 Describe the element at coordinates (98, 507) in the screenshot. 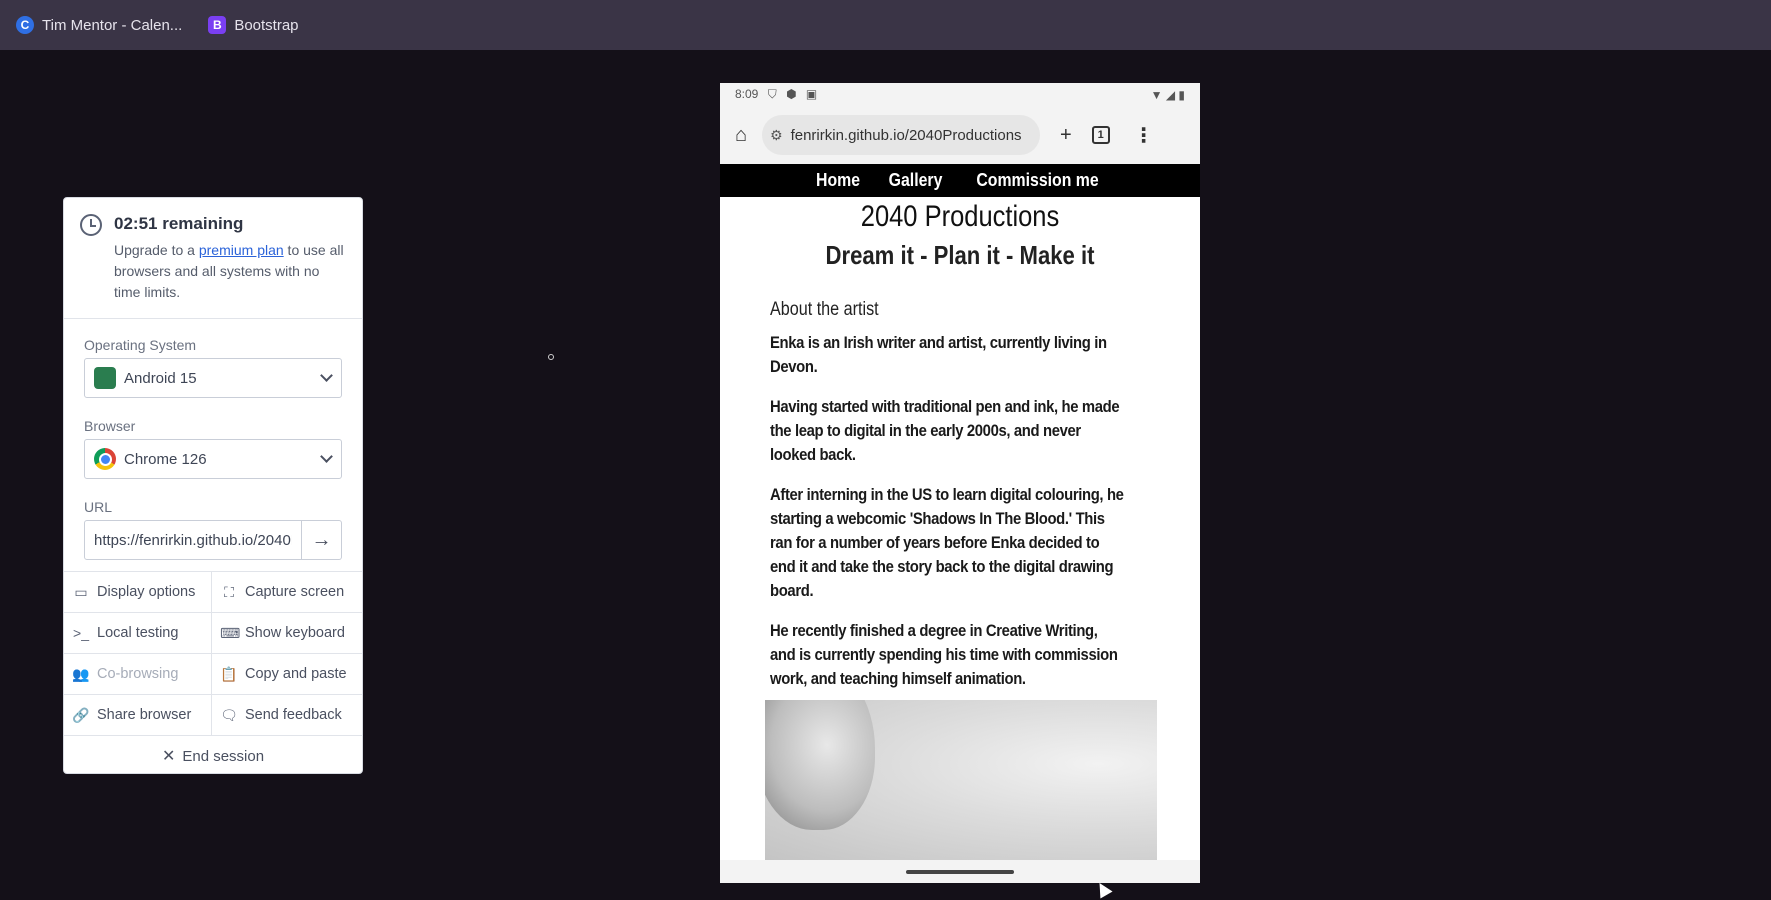

I see `url-label: URL` at that location.